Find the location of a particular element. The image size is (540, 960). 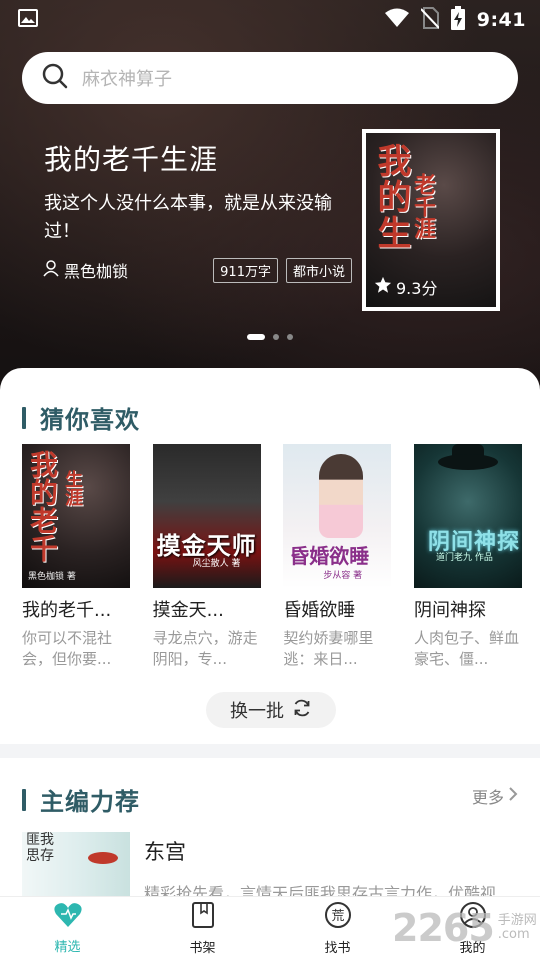

find-book-icon: 荒 is located at coordinates (338, 917).